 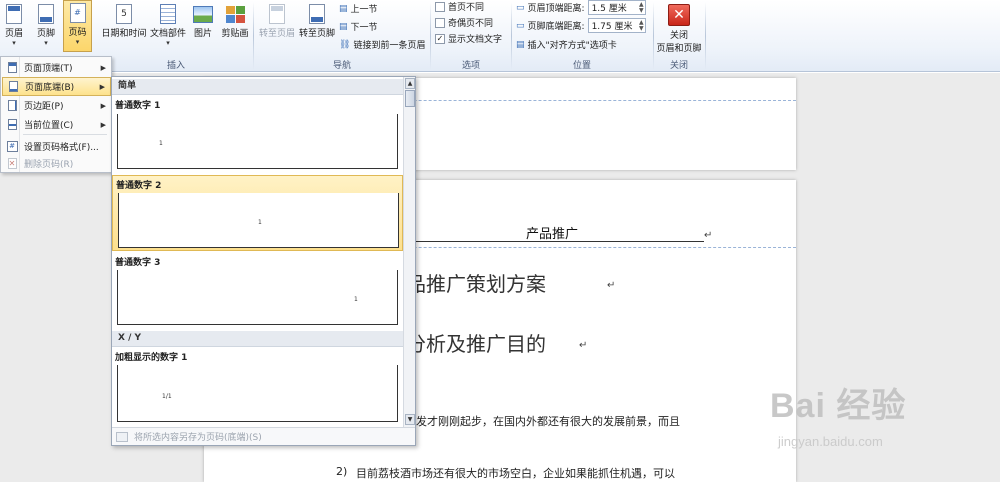 What do you see at coordinates (65, 134) in the screenshot?
I see `menu-separator` at bounding box center [65, 134].